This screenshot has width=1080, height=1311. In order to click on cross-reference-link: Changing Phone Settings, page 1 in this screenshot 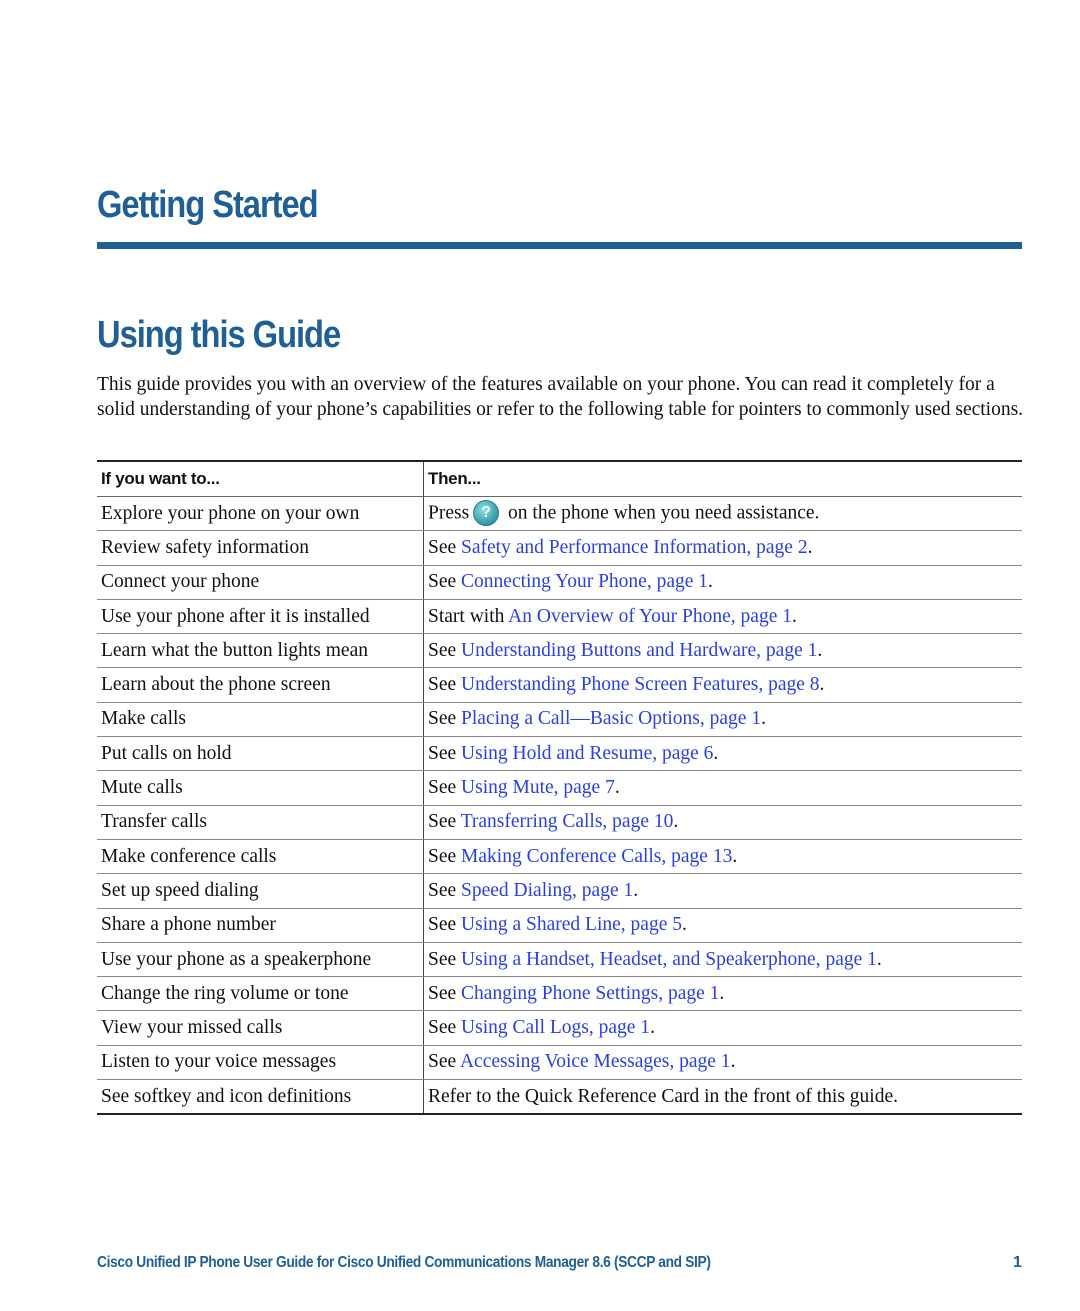, I will do `click(590, 993)`.